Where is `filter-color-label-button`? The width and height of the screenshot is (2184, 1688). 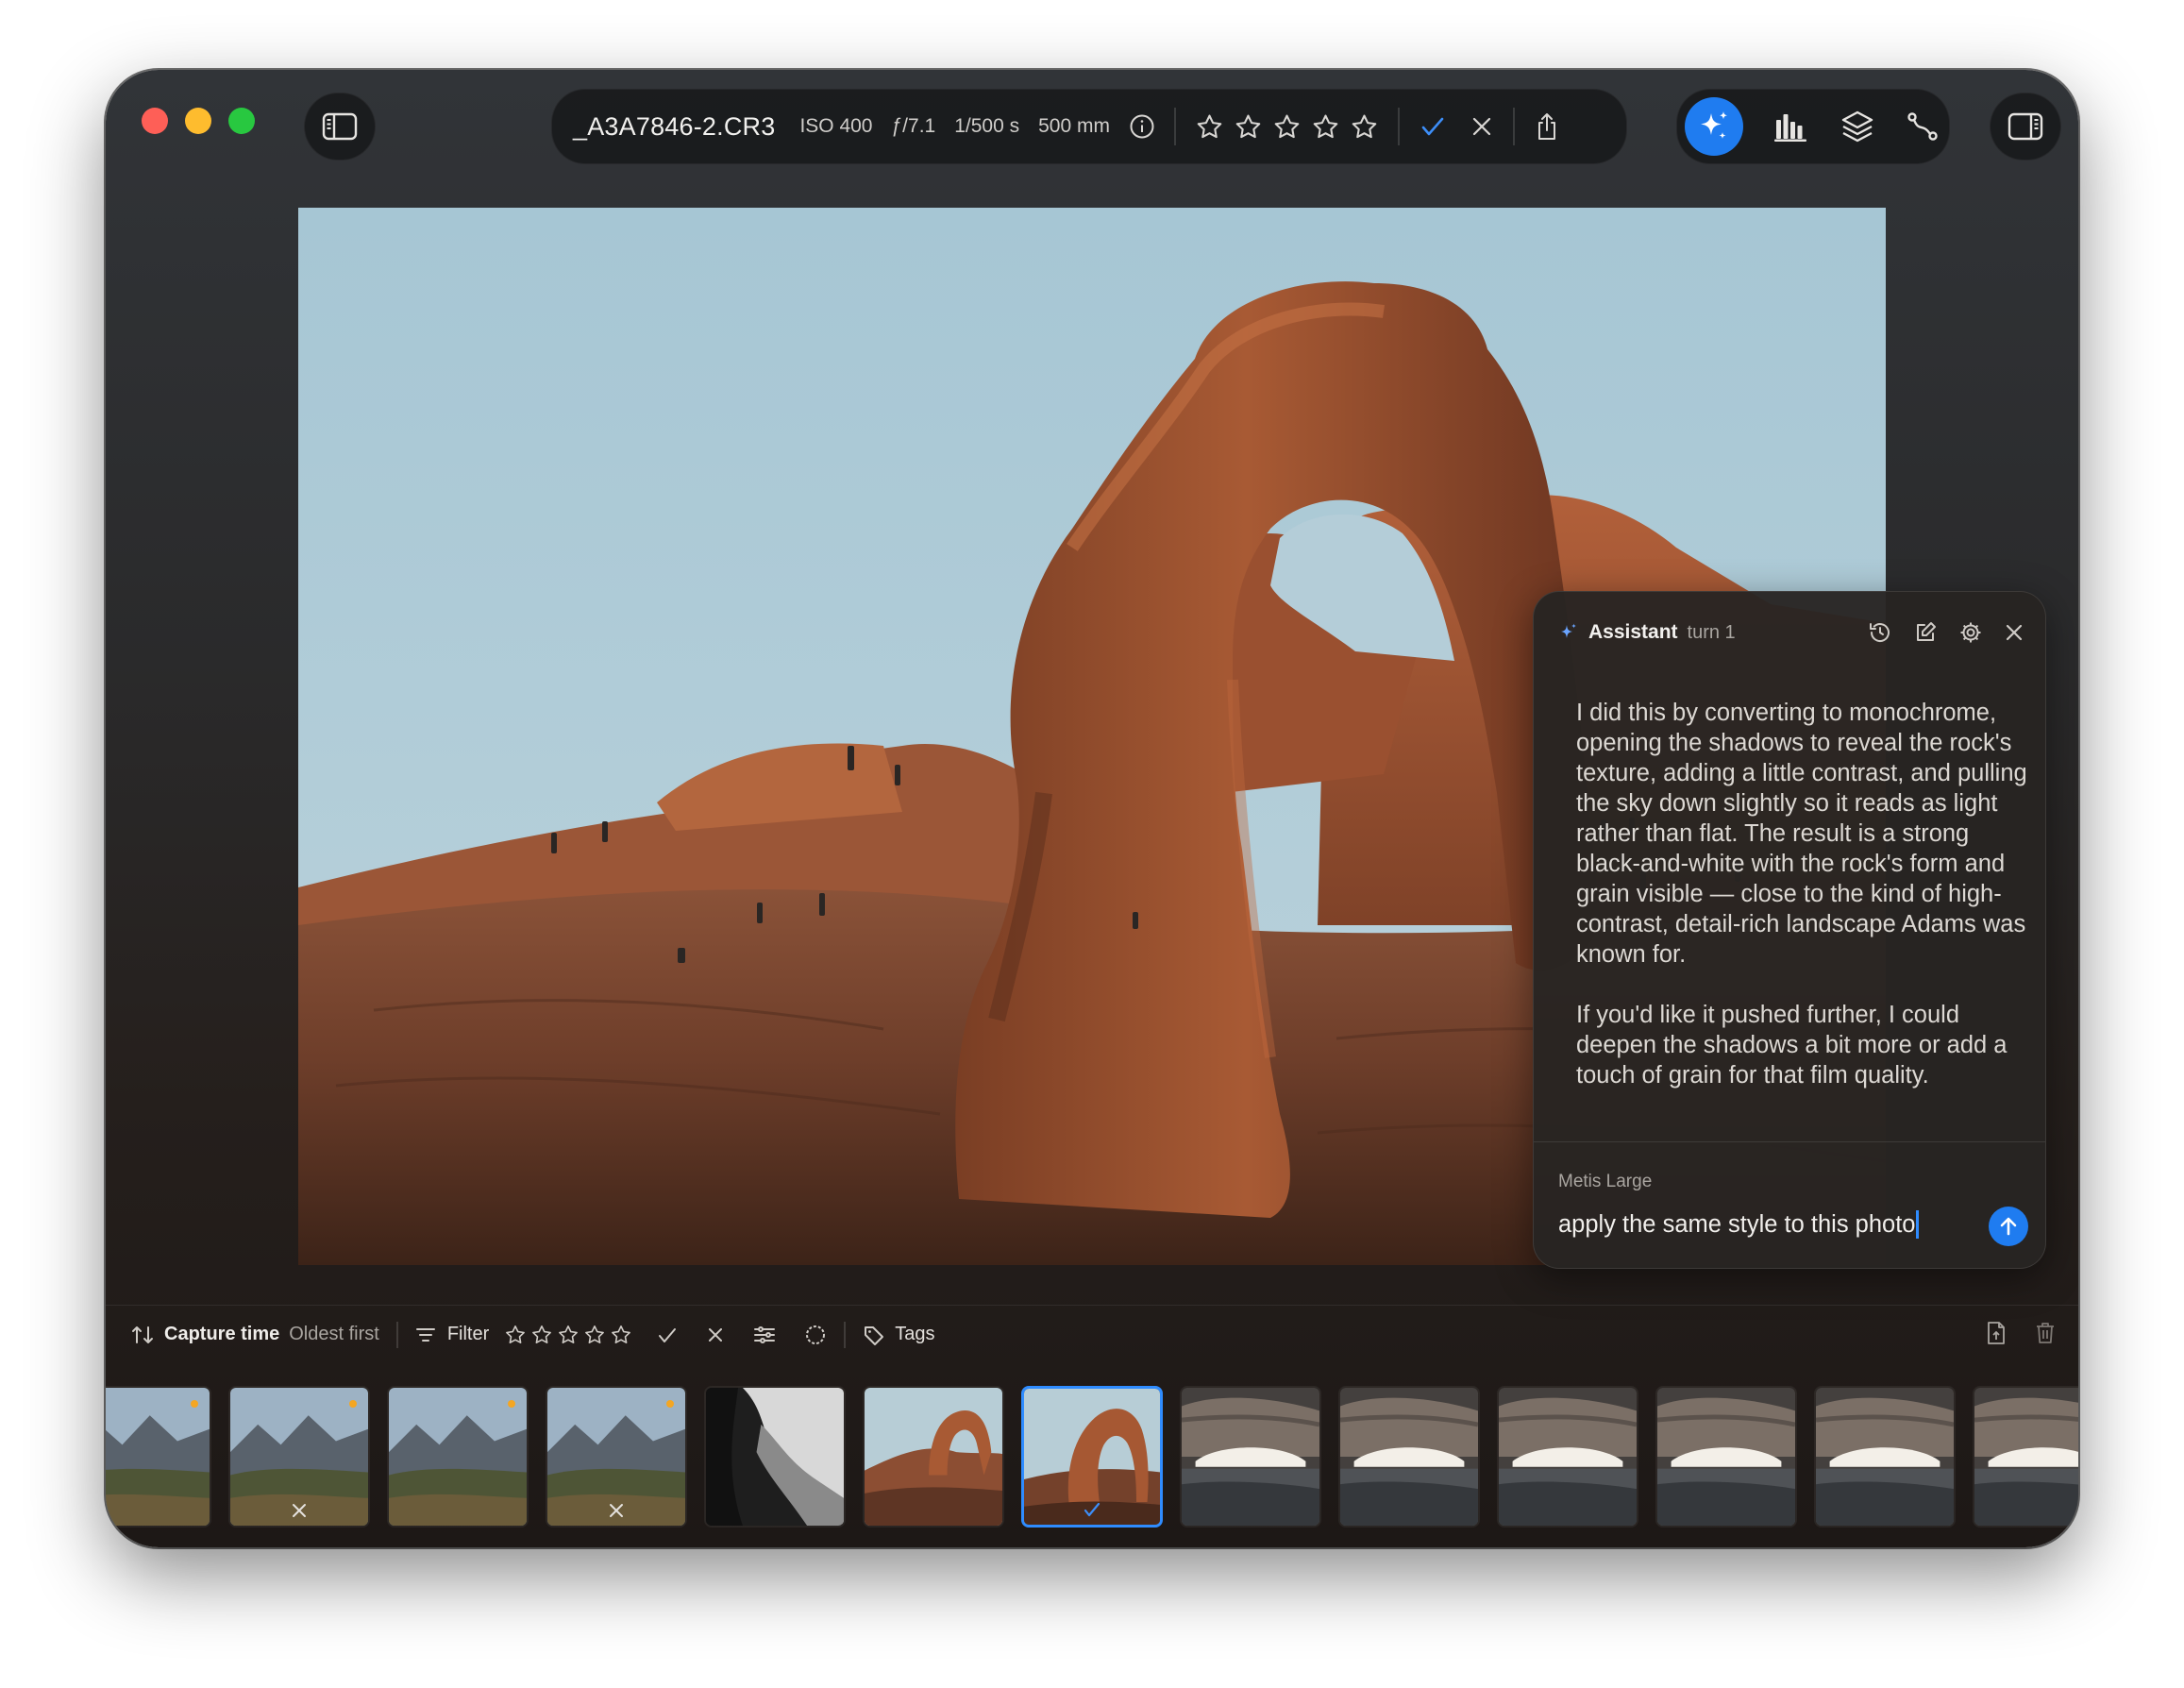 filter-color-label-button is located at coordinates (815, 1335).